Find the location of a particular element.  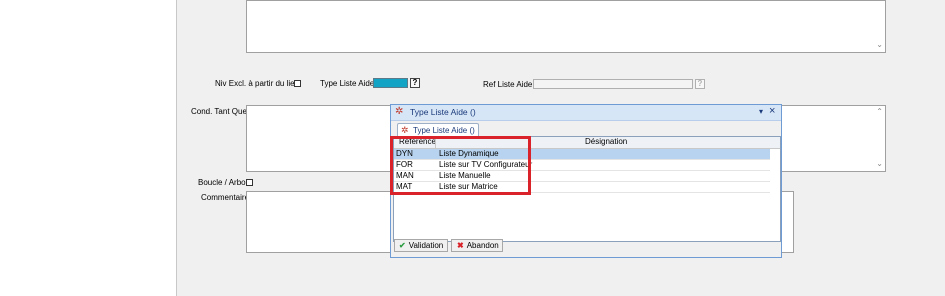

popup-title: Type Liste Aide () is located at coordinates (443, 112).